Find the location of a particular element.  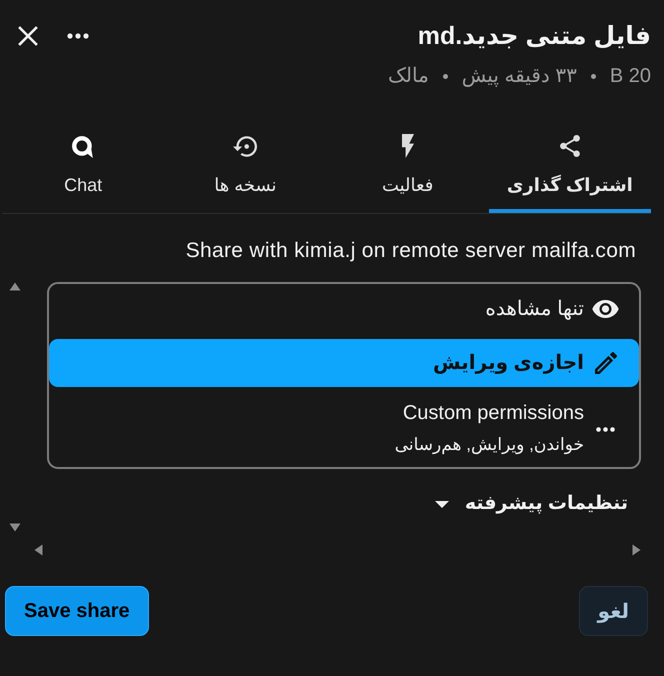

advanced-settings-toggle: تنظیمات پیشرفته is located at coordinates (531, 504).